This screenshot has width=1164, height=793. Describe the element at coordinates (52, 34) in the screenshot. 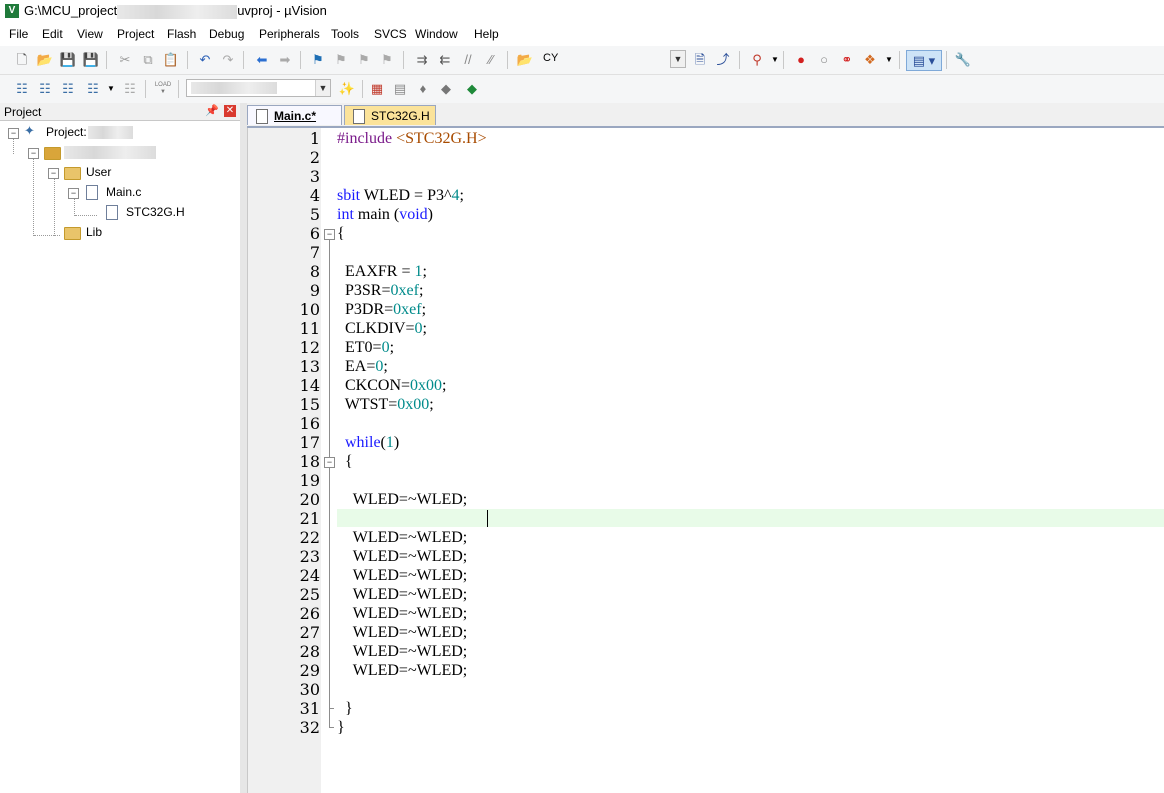

I see `menu-edit: Edit` at that location.